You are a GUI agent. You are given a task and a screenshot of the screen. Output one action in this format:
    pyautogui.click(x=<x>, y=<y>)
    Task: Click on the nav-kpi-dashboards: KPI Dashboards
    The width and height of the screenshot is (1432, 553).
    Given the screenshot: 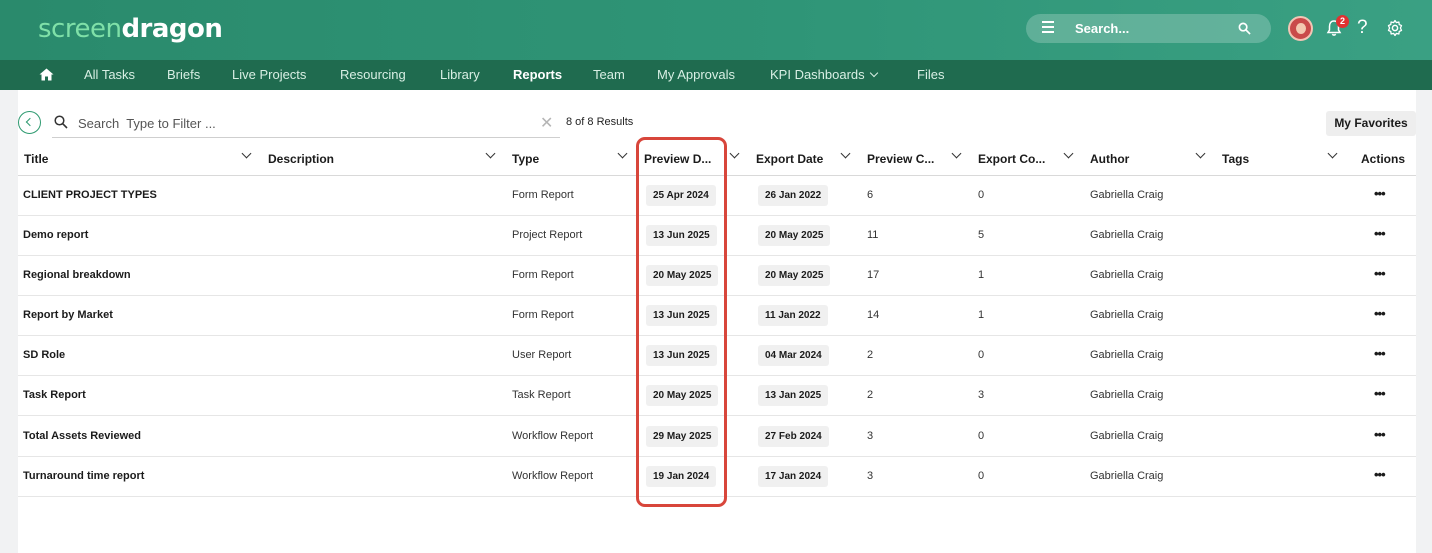 What is the action you would take?
    pyautogui.click(x=824, y=74)
    